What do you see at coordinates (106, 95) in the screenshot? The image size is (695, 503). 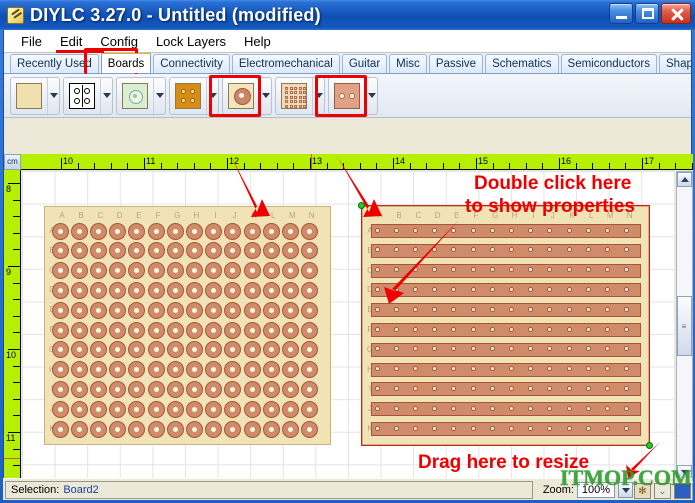 I see `terminal-strip-dropdown` at bounding box center [106, 95].